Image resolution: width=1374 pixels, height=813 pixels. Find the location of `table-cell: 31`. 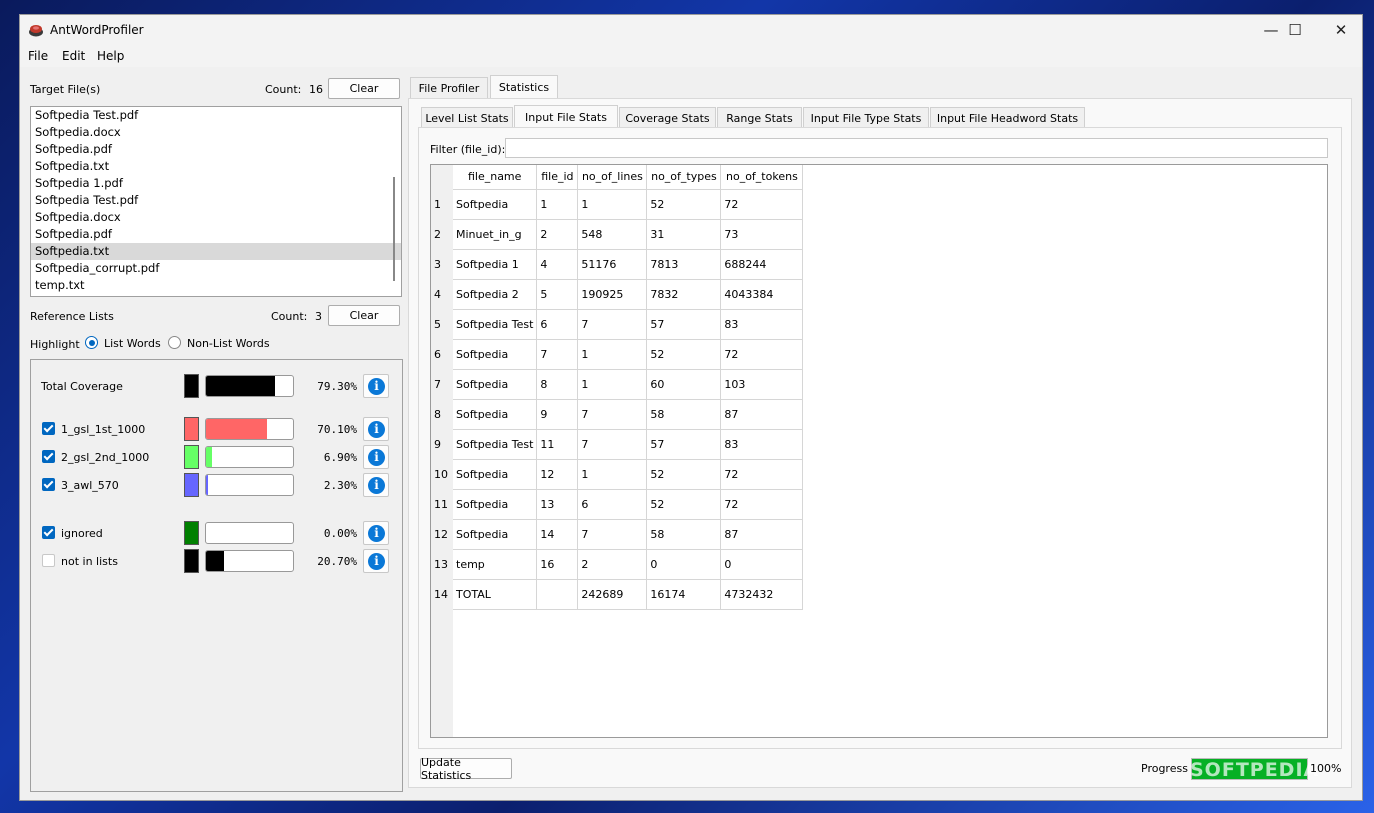

table-cell: 31 is located at coordinates (684, 234).